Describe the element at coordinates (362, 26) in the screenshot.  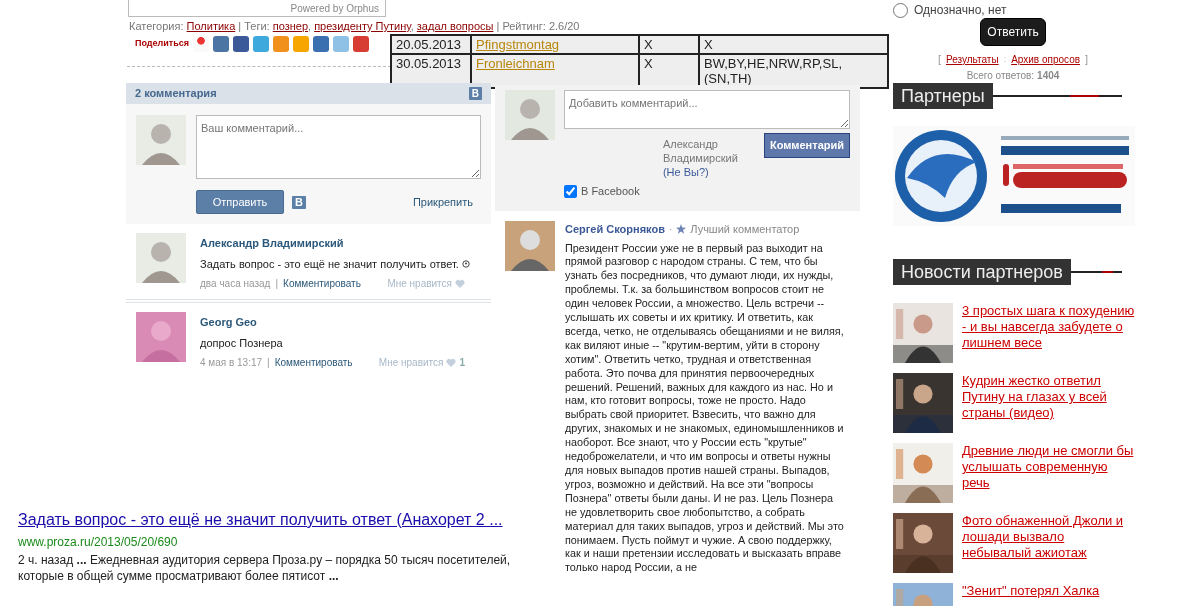
I see `tag-link: президенту Путину` at that location.